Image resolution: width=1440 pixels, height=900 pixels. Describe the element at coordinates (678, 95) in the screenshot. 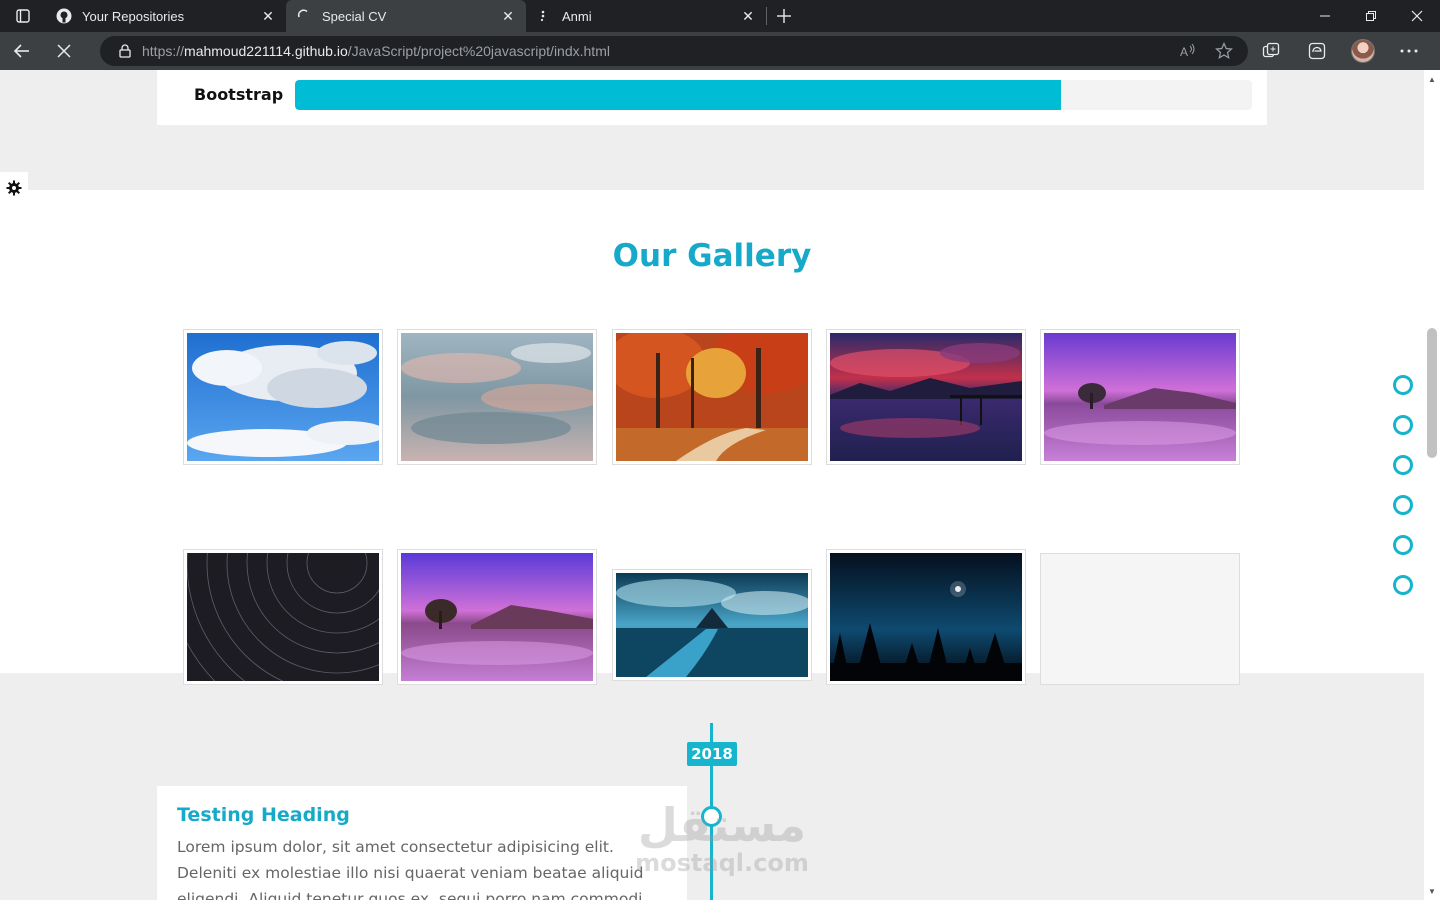

I see `skill-progress-fill` at that location.